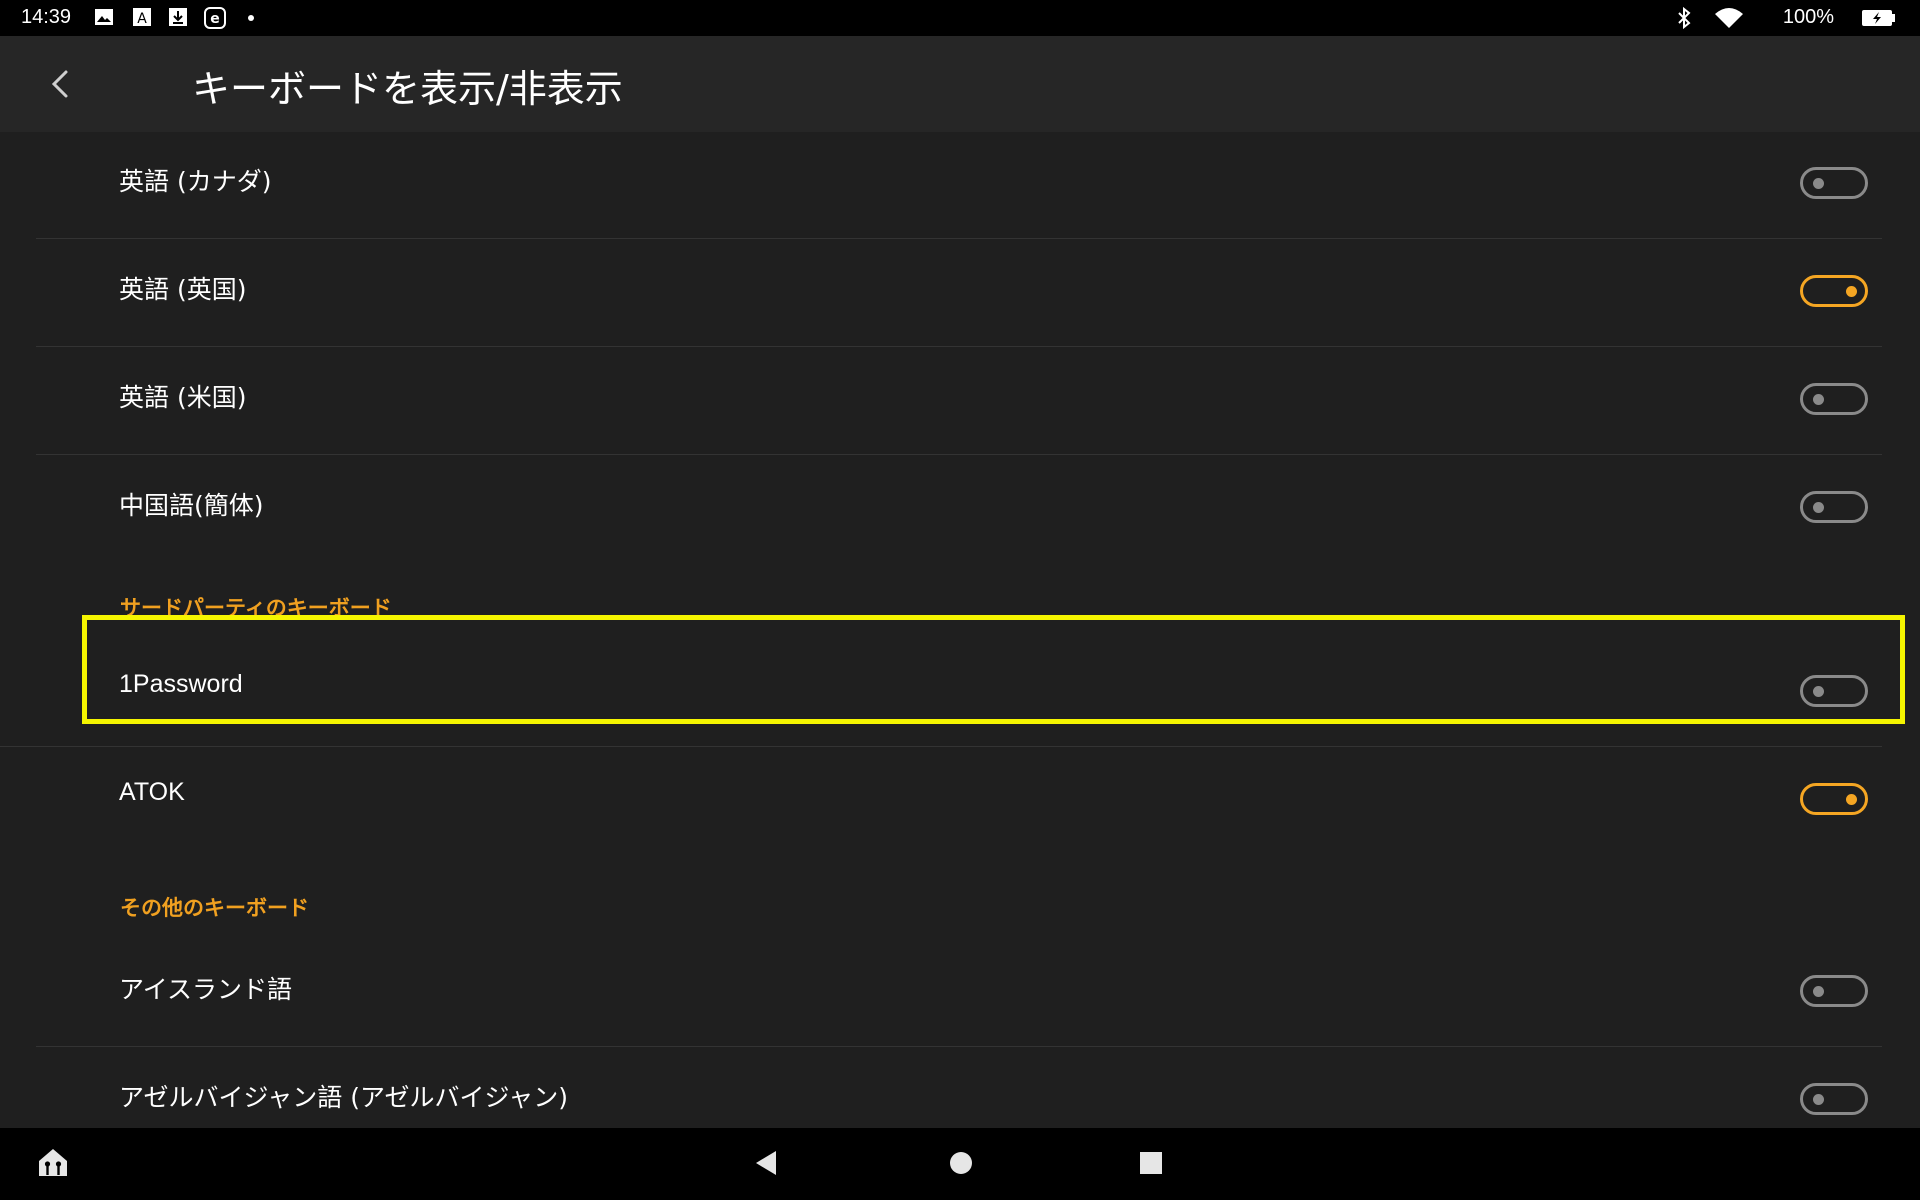 This screenshot has height=1200, width=1920. I want to click on list-item-label: 英語 (英国), so click(183, 289).